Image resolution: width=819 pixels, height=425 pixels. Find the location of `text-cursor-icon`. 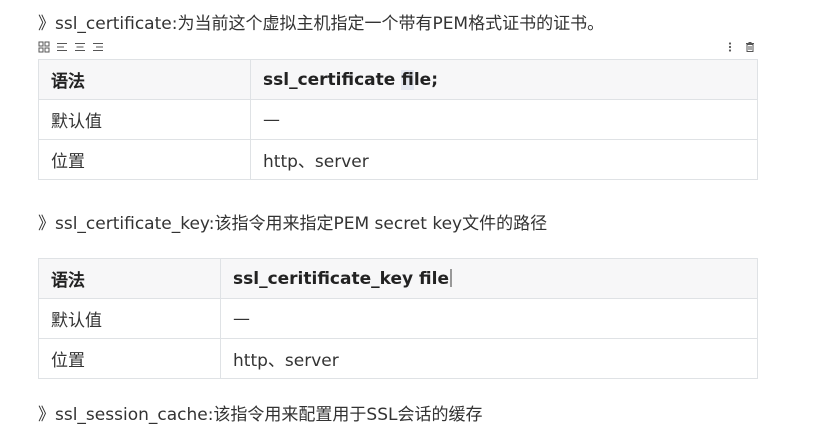

text-cursor-icon is located at coordinates (450, 277).